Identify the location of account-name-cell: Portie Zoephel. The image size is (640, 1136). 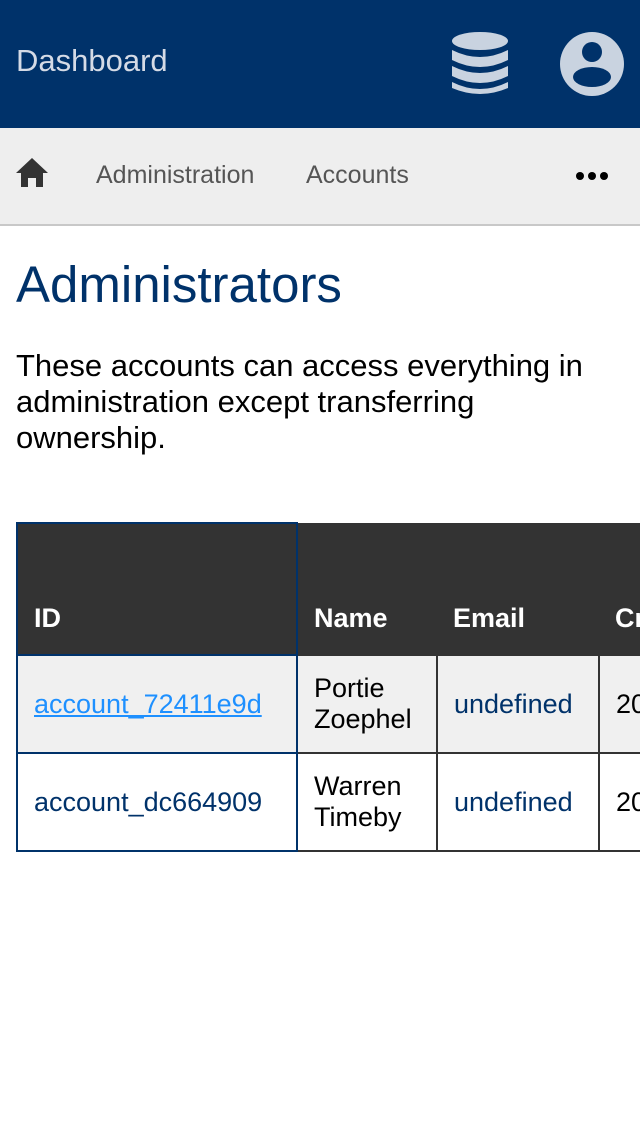
(367, 704).